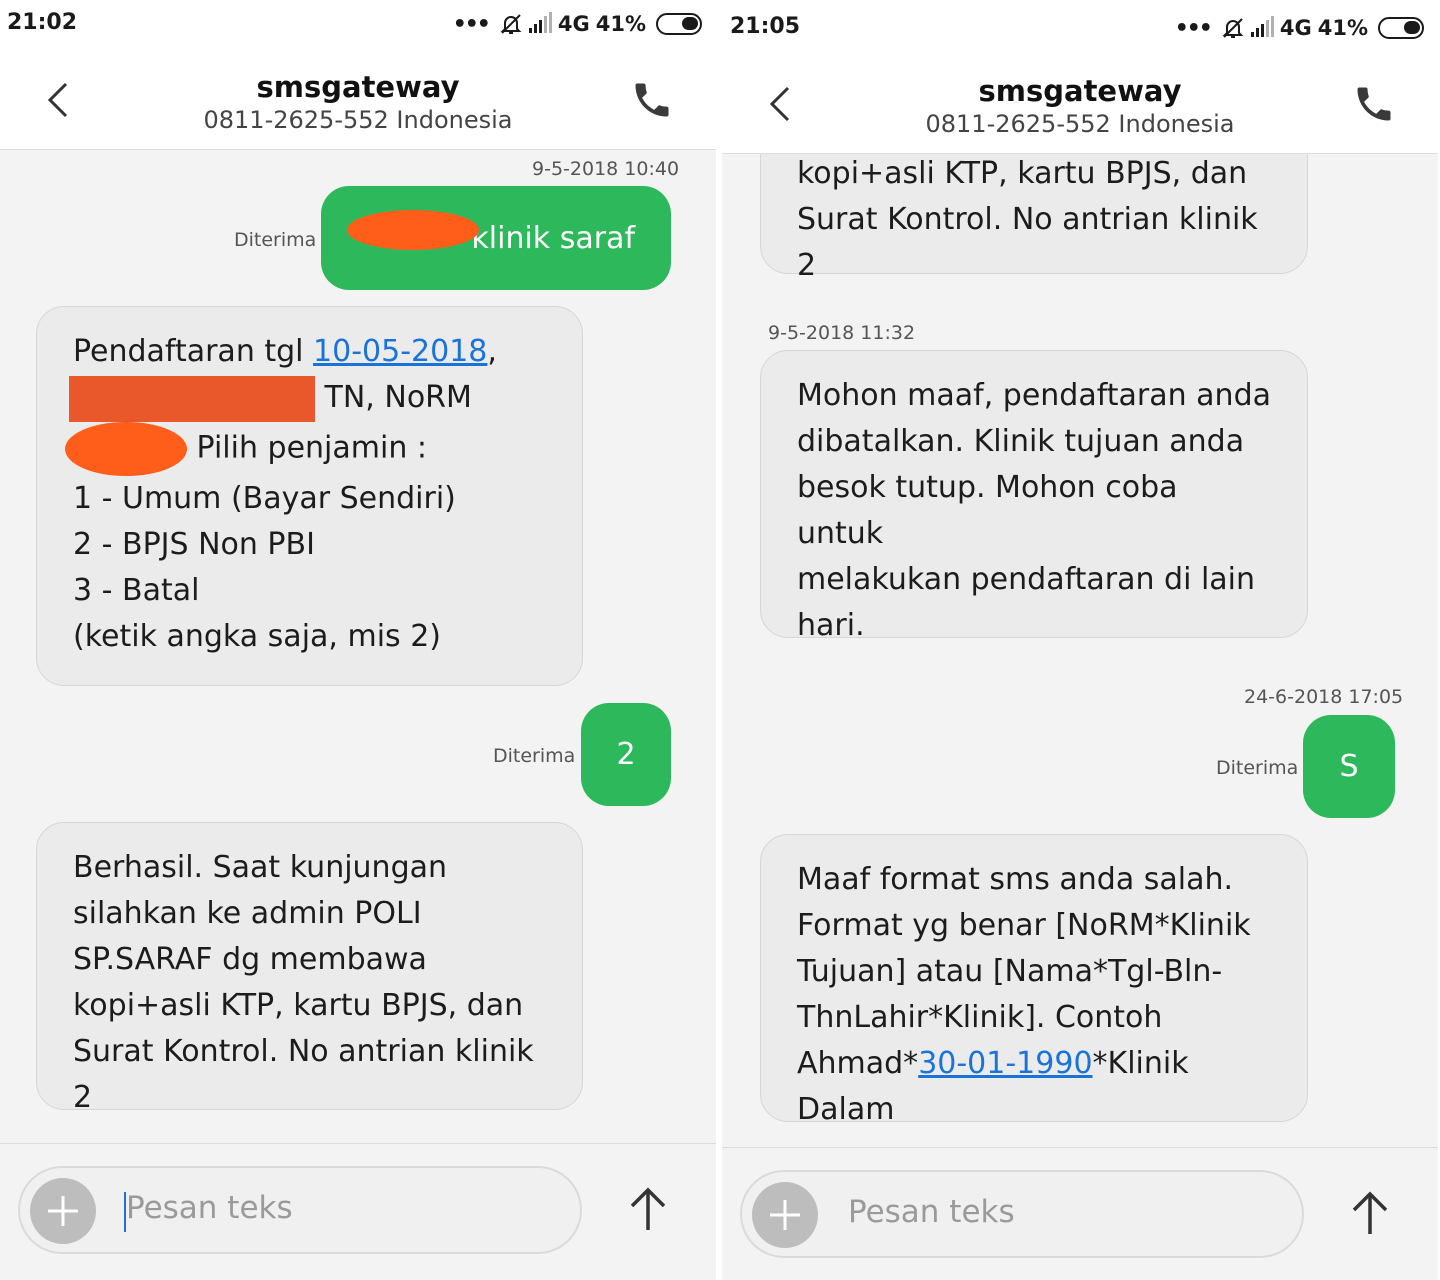 Image resolution: width=1440 pixels, height=1280 pixels. What do you see at coordinates (1324, 697) in the screenshot?
I see `message-timestamp: 24-6-2018 17:05` at bounding box center [1324, 697].